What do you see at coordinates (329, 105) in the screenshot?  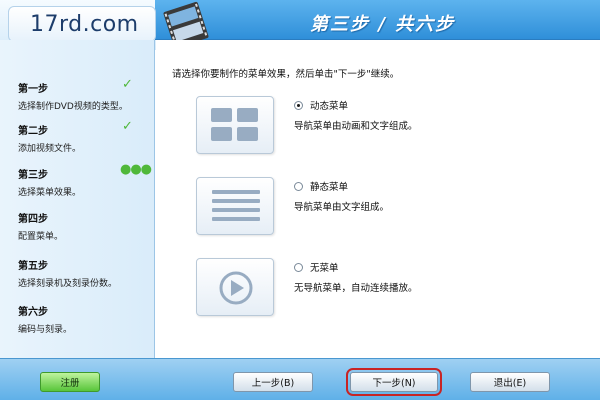 I see `radio-label: 动态菜单` at bounding box center [329, 105].